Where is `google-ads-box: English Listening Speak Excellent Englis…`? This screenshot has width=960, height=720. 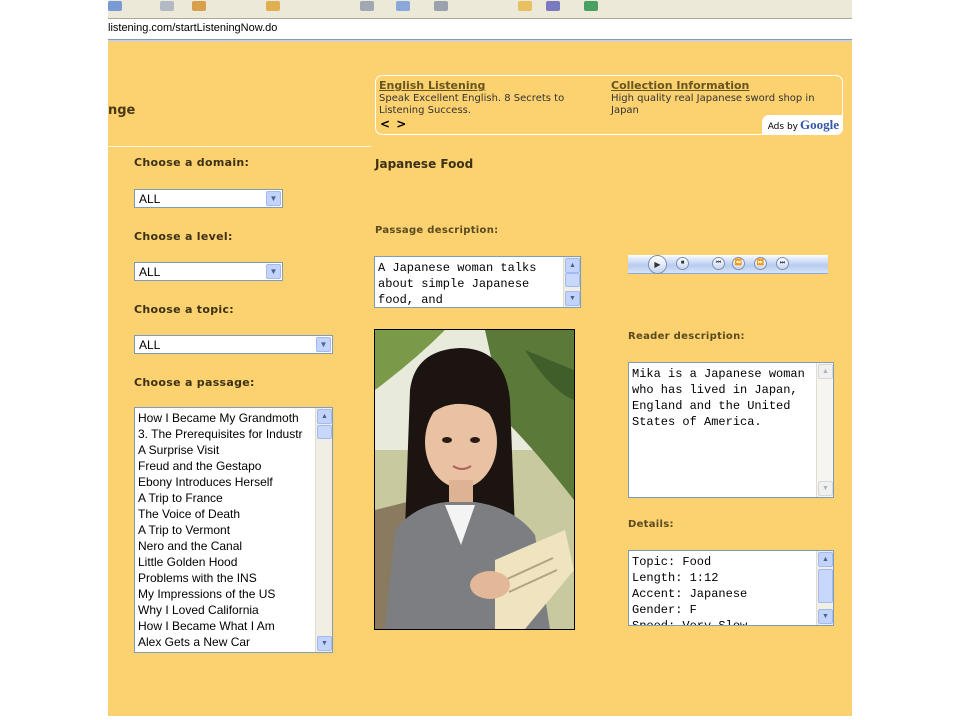
google-ads-box: English Listening Speak Excellent Englis… is located at coordinates (609, 105).